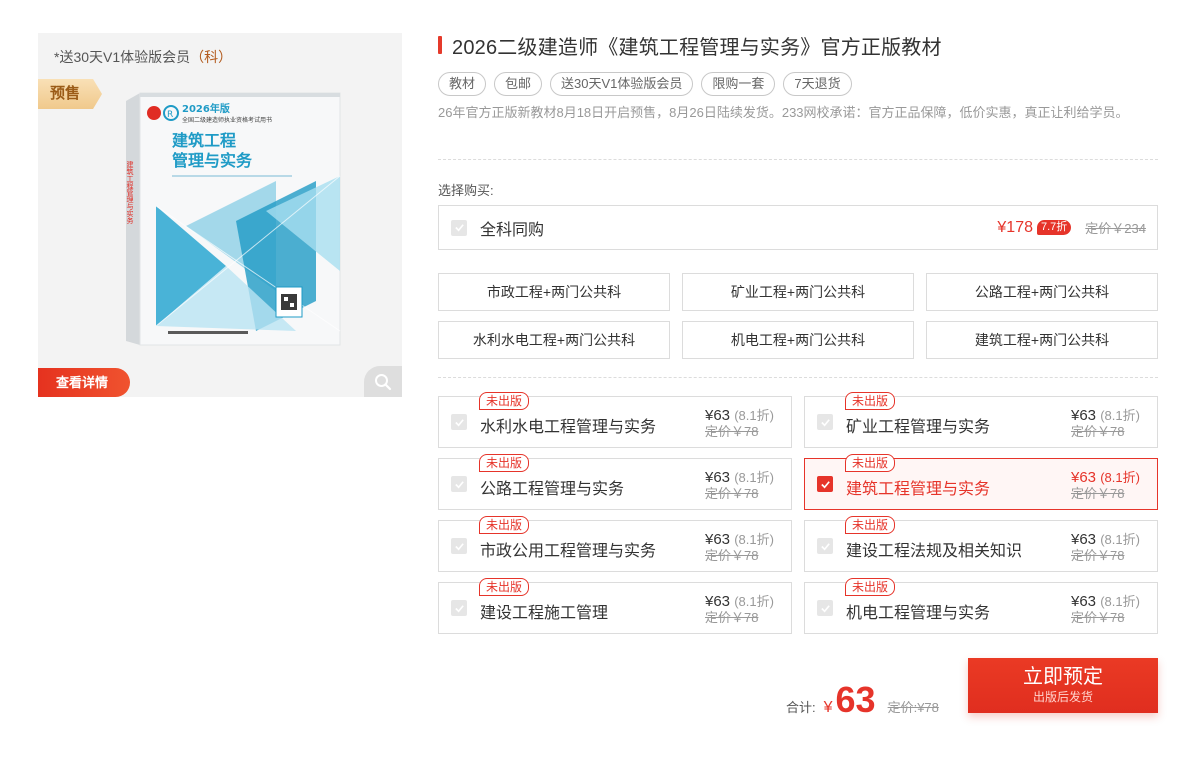  Describe the element at coordinates (1063, 677) in the screenshot. I see `reserve-now-label: 立即预定` at that location.